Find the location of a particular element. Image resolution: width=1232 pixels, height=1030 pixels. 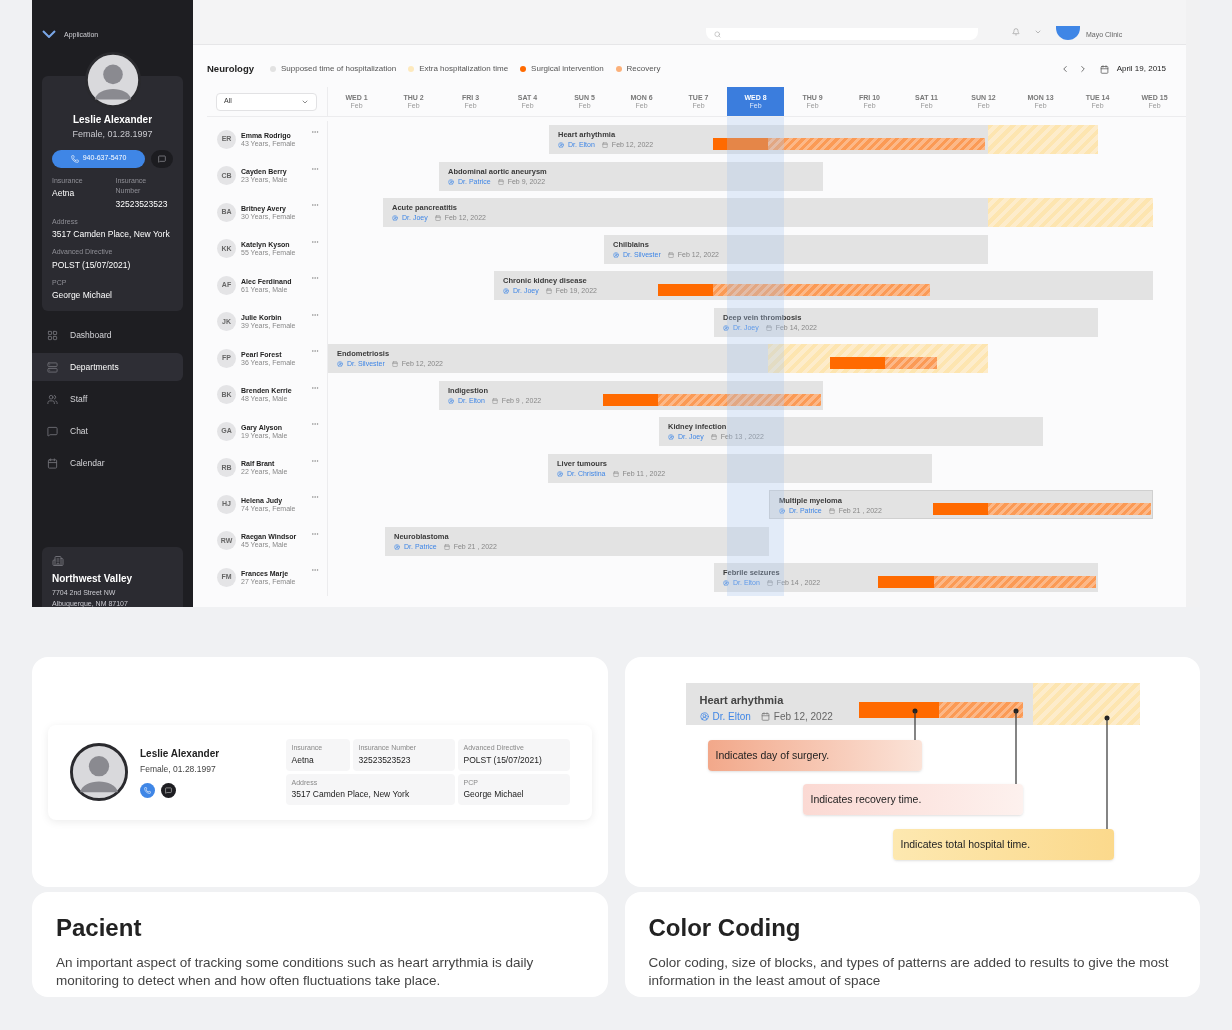

bell-icon is located at coordinates (1016, 32).